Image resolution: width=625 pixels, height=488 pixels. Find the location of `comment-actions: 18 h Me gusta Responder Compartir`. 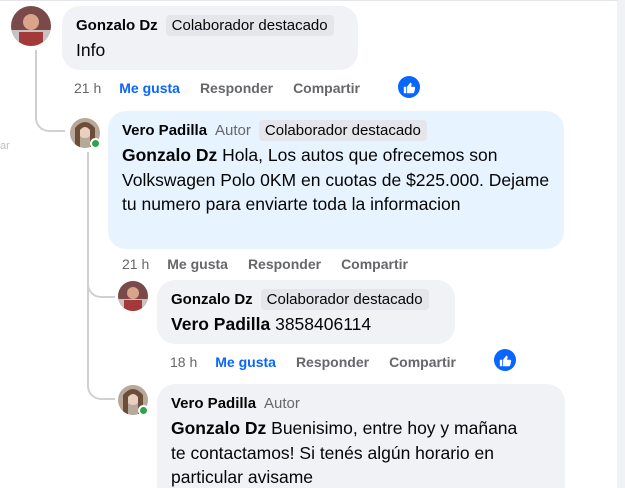

comment-actions: 18 h Me gusta Responder Compartir is located at coordinates (323, 362).